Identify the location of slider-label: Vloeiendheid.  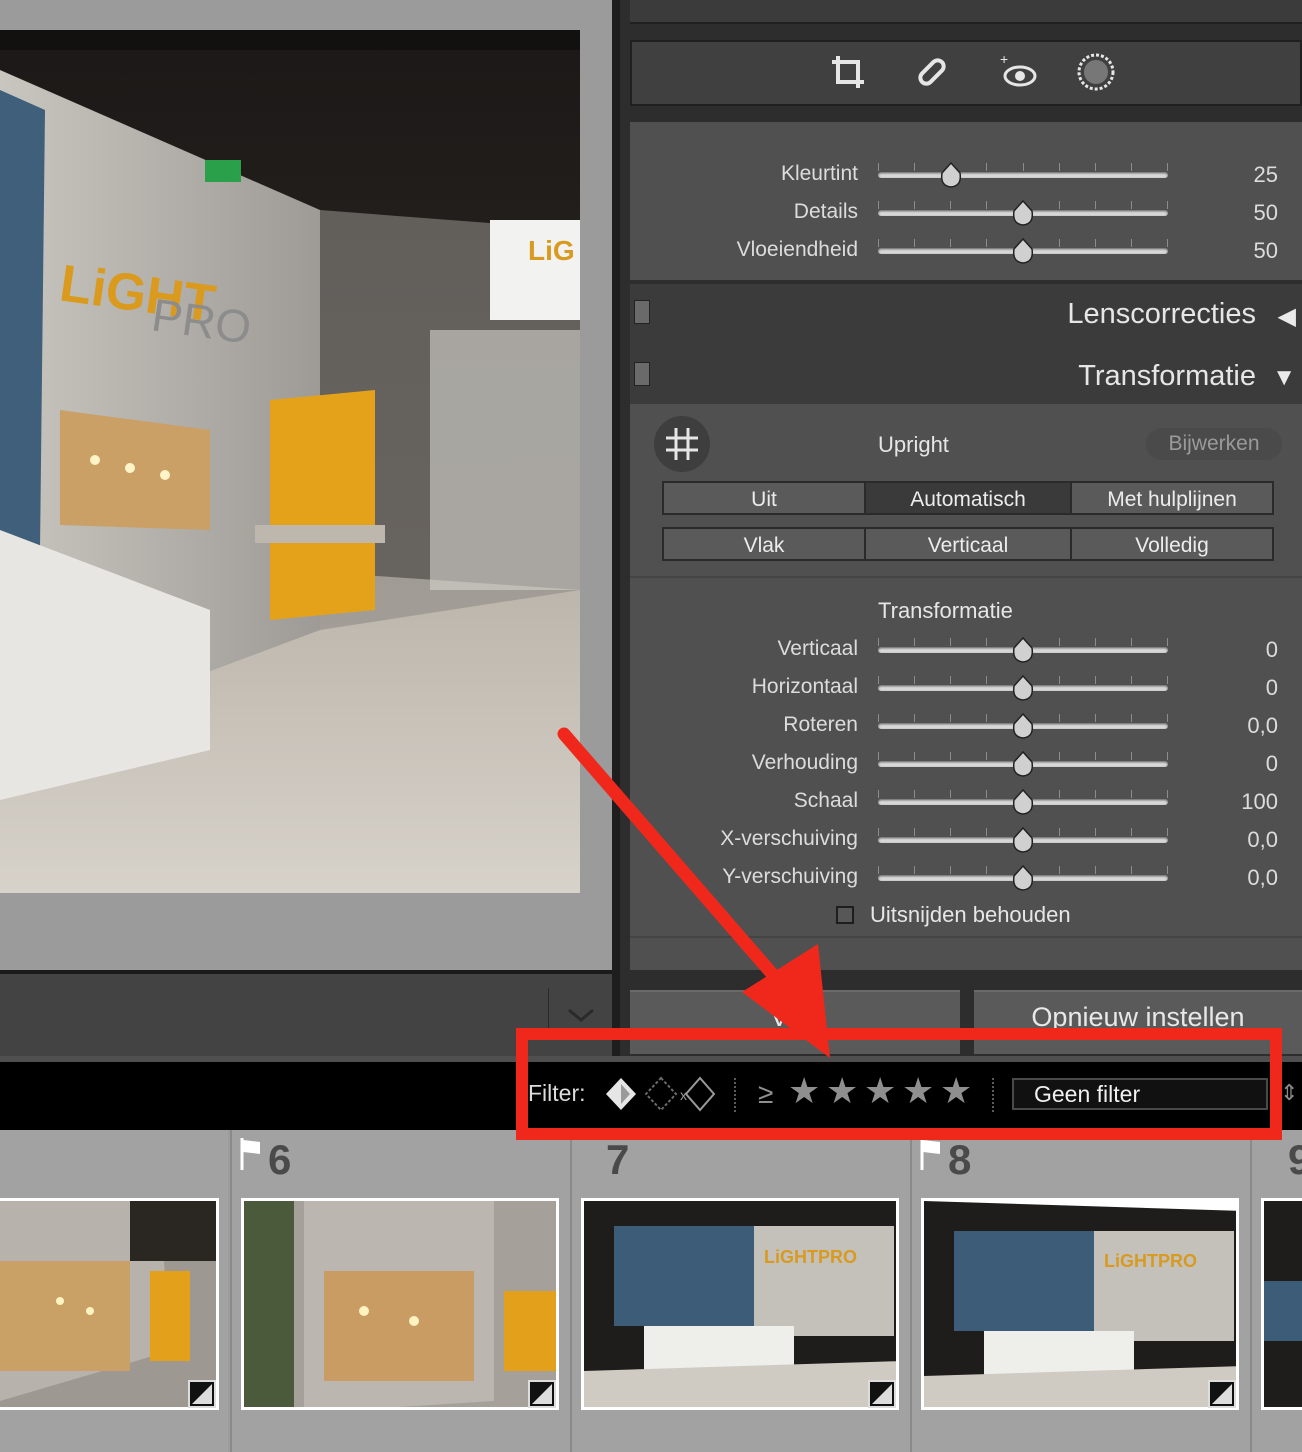
(797, 249).